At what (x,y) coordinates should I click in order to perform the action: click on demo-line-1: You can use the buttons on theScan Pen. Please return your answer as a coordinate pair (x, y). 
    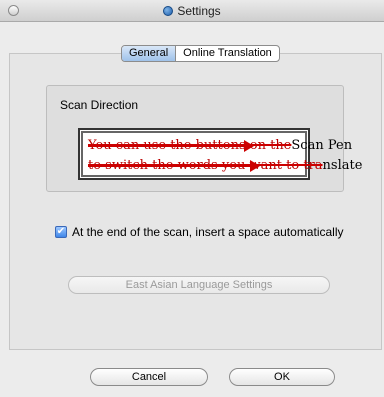
    Looking at the image, I should click on (220, 146).